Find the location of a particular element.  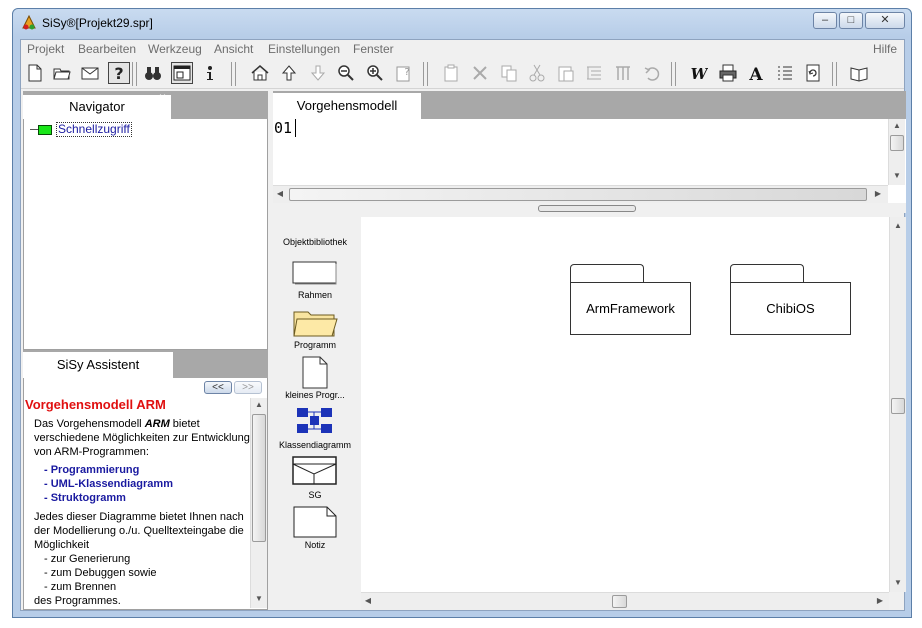

tab-navigator: Navigator is located at coordinates (97, 107).